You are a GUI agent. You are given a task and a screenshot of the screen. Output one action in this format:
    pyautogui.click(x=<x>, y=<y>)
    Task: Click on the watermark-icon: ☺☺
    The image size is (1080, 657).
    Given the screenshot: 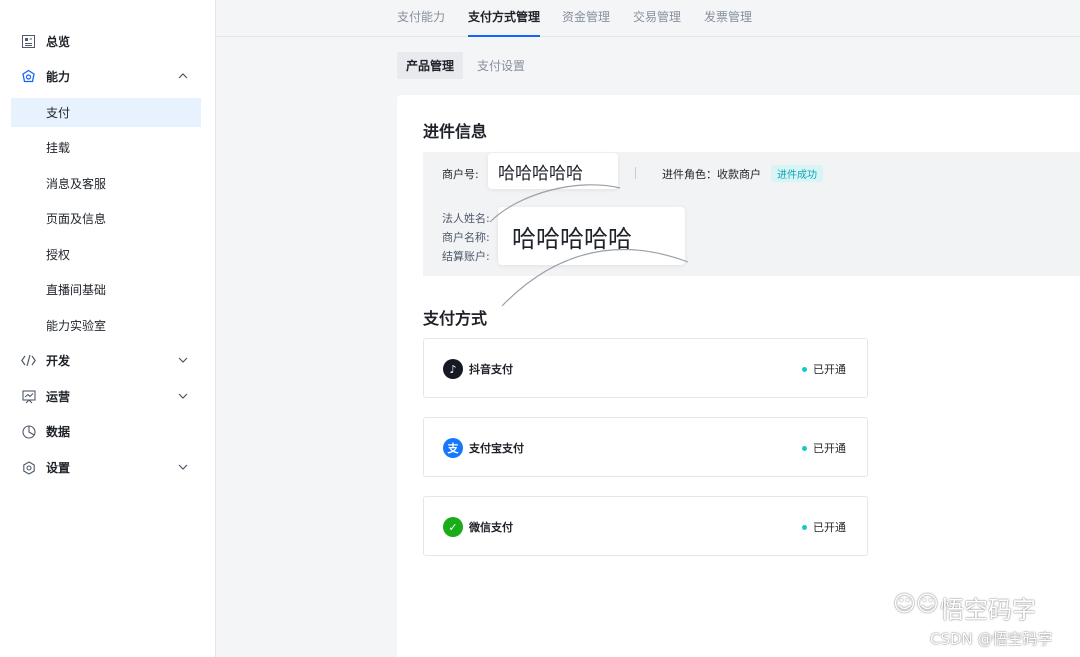 What is the action you would take?
    pyautogui.click(x=916, y=604)
    